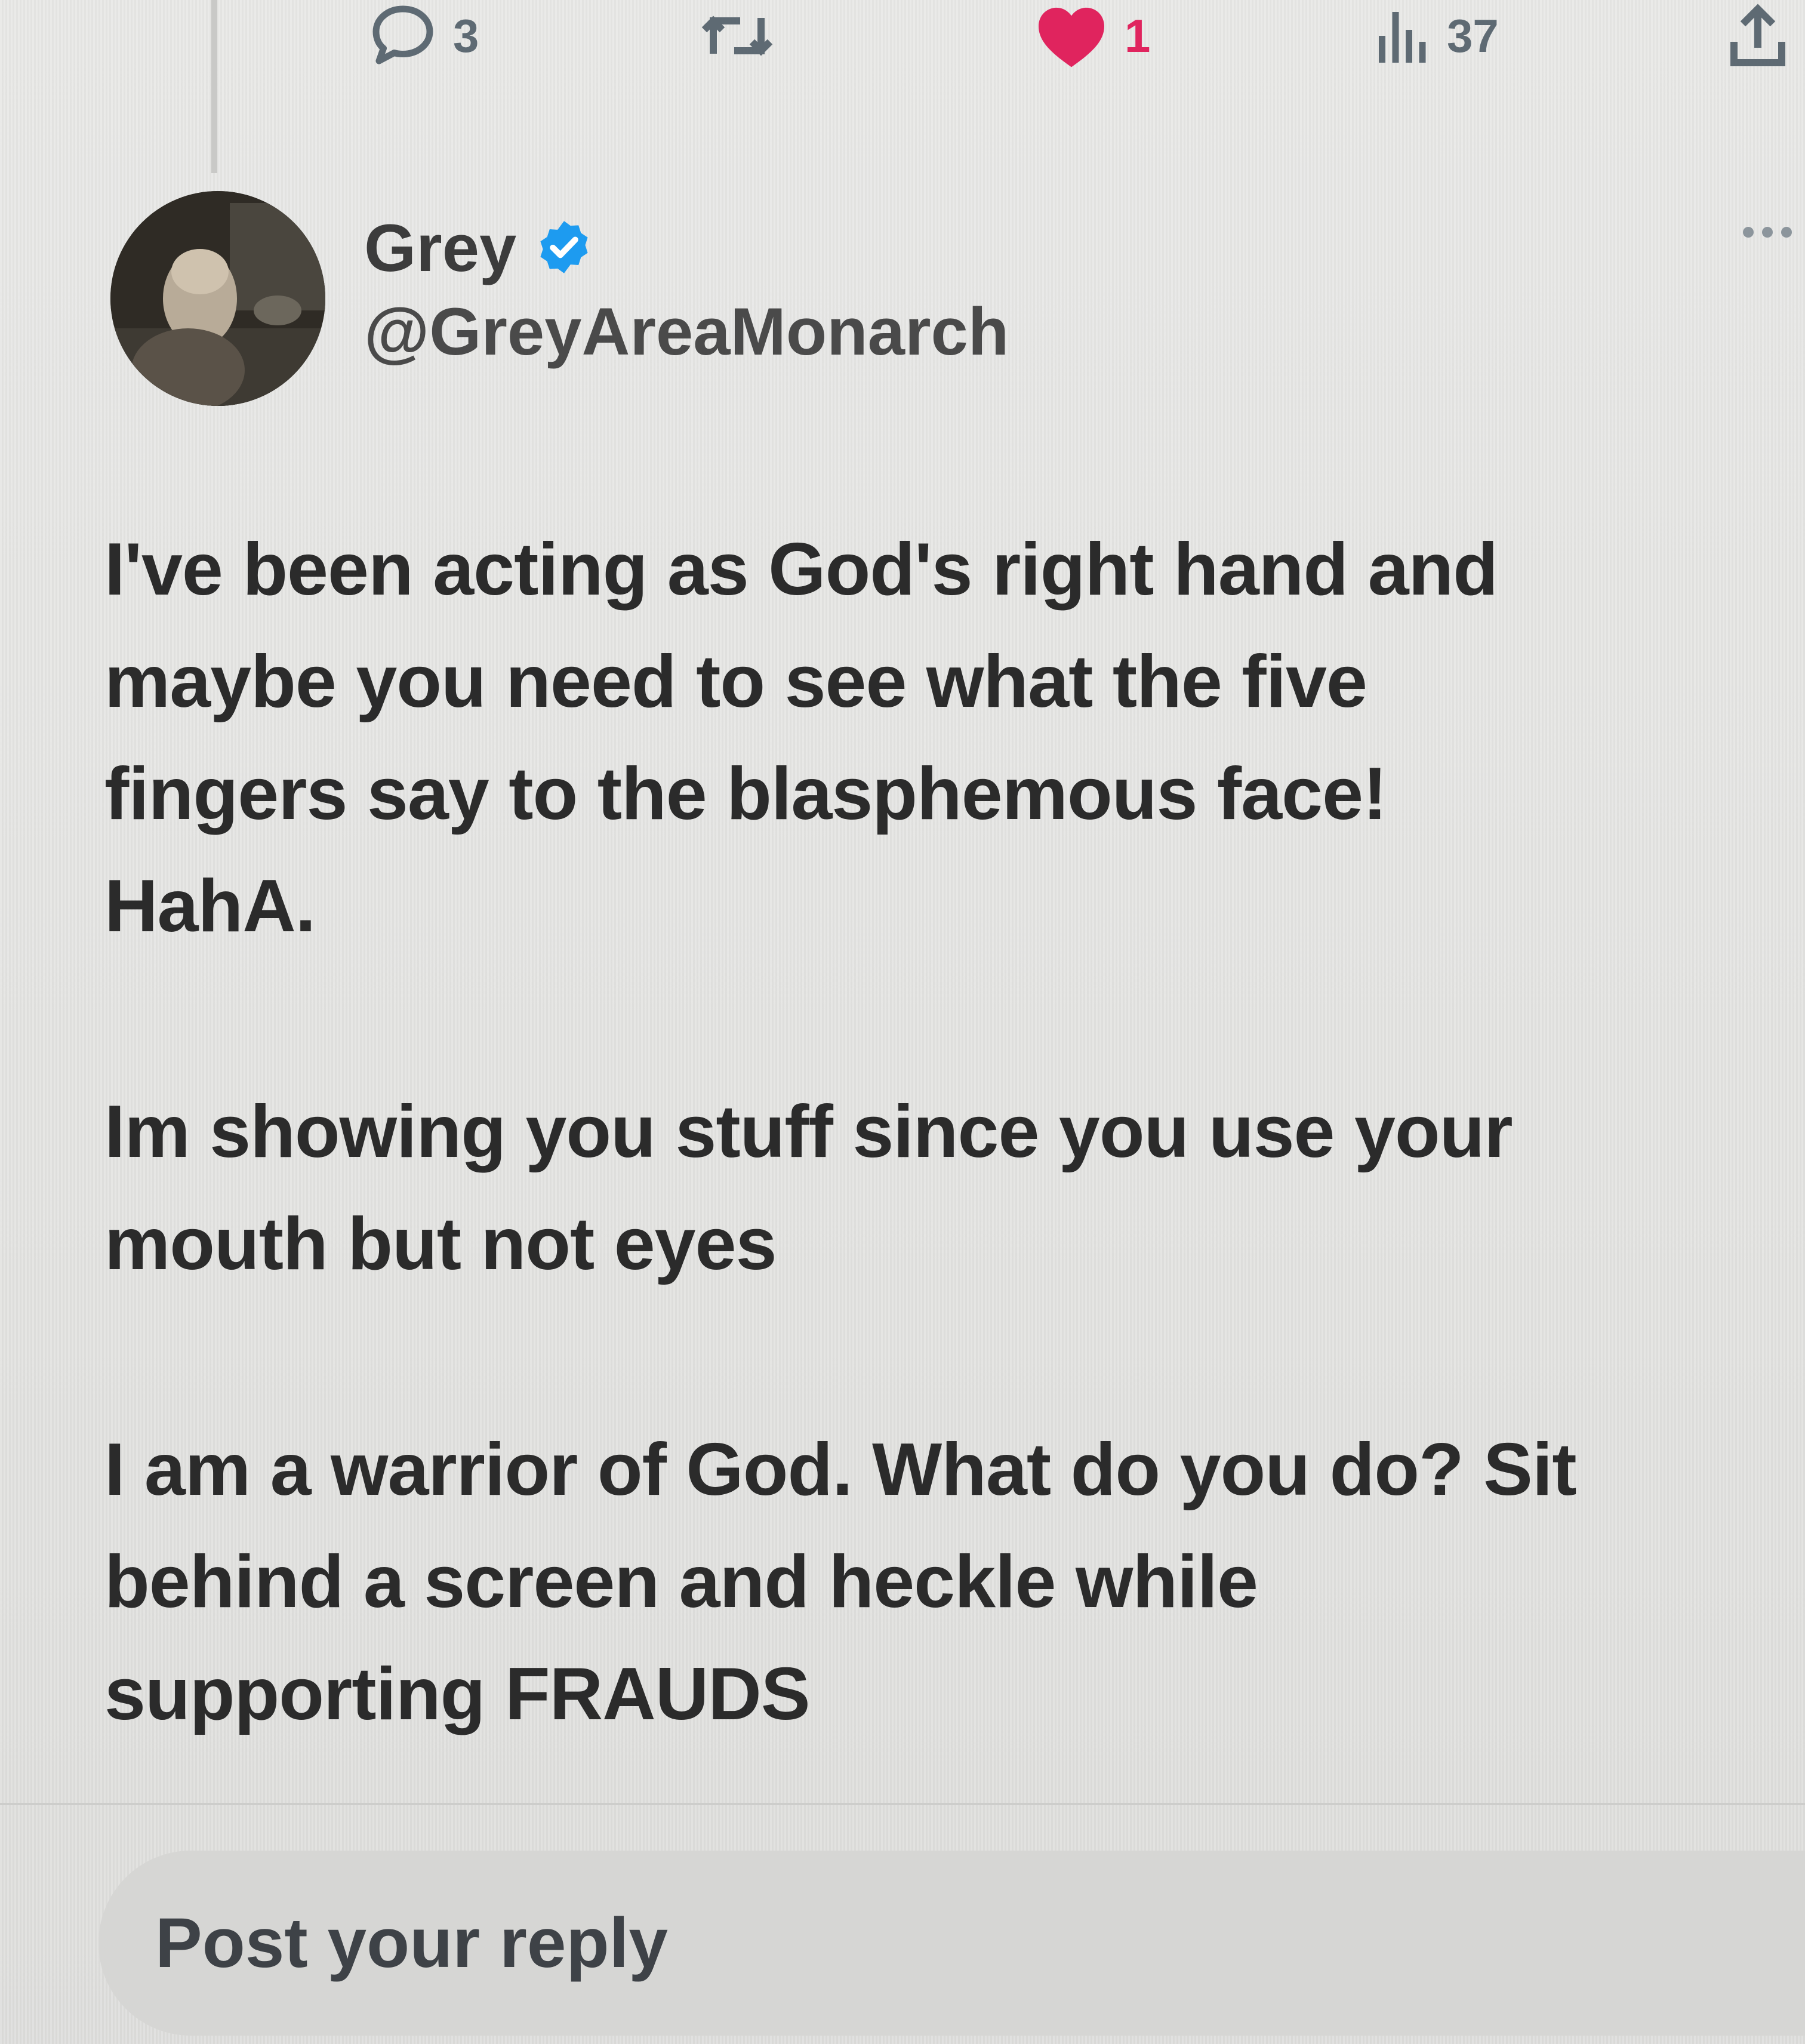 The image size is (1805, 2044). I want to click on divider, so click(902, 1804).